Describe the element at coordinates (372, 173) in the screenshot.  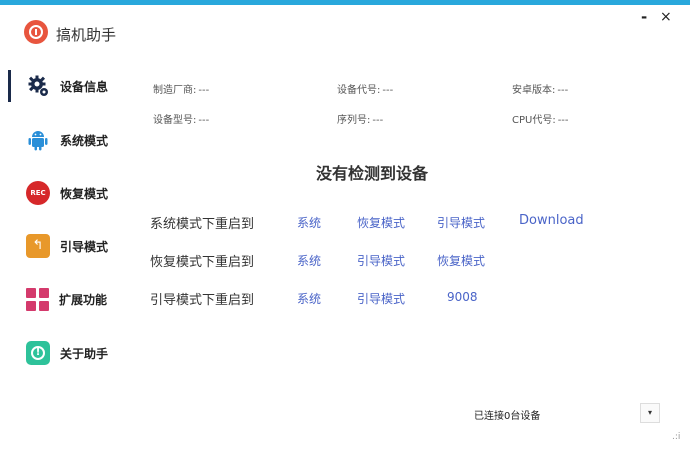
I see `no-device-message: 没有检测到设备` at that location.